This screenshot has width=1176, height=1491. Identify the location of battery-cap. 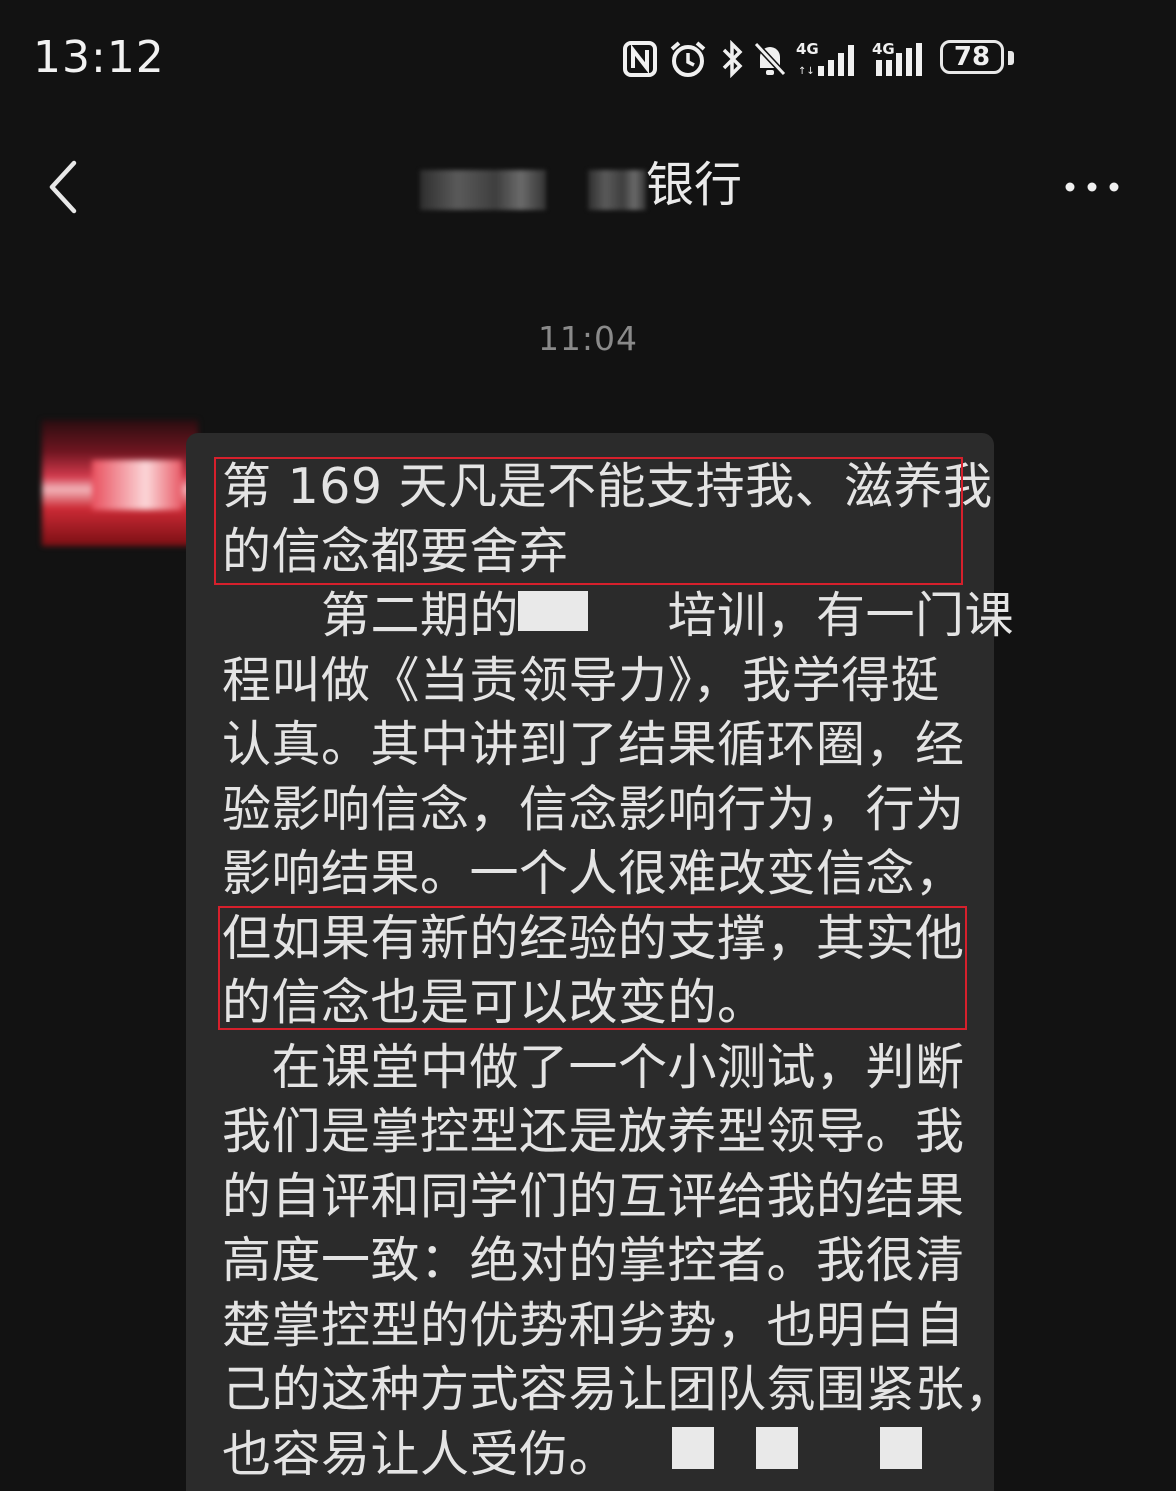
(1011, 58).